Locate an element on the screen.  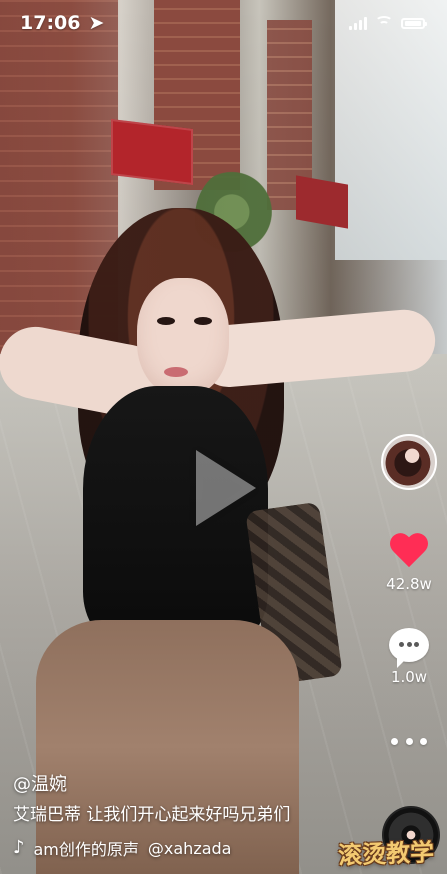
action-sidebar: 42.8w 1.0w is located at coordinates (409, 592).